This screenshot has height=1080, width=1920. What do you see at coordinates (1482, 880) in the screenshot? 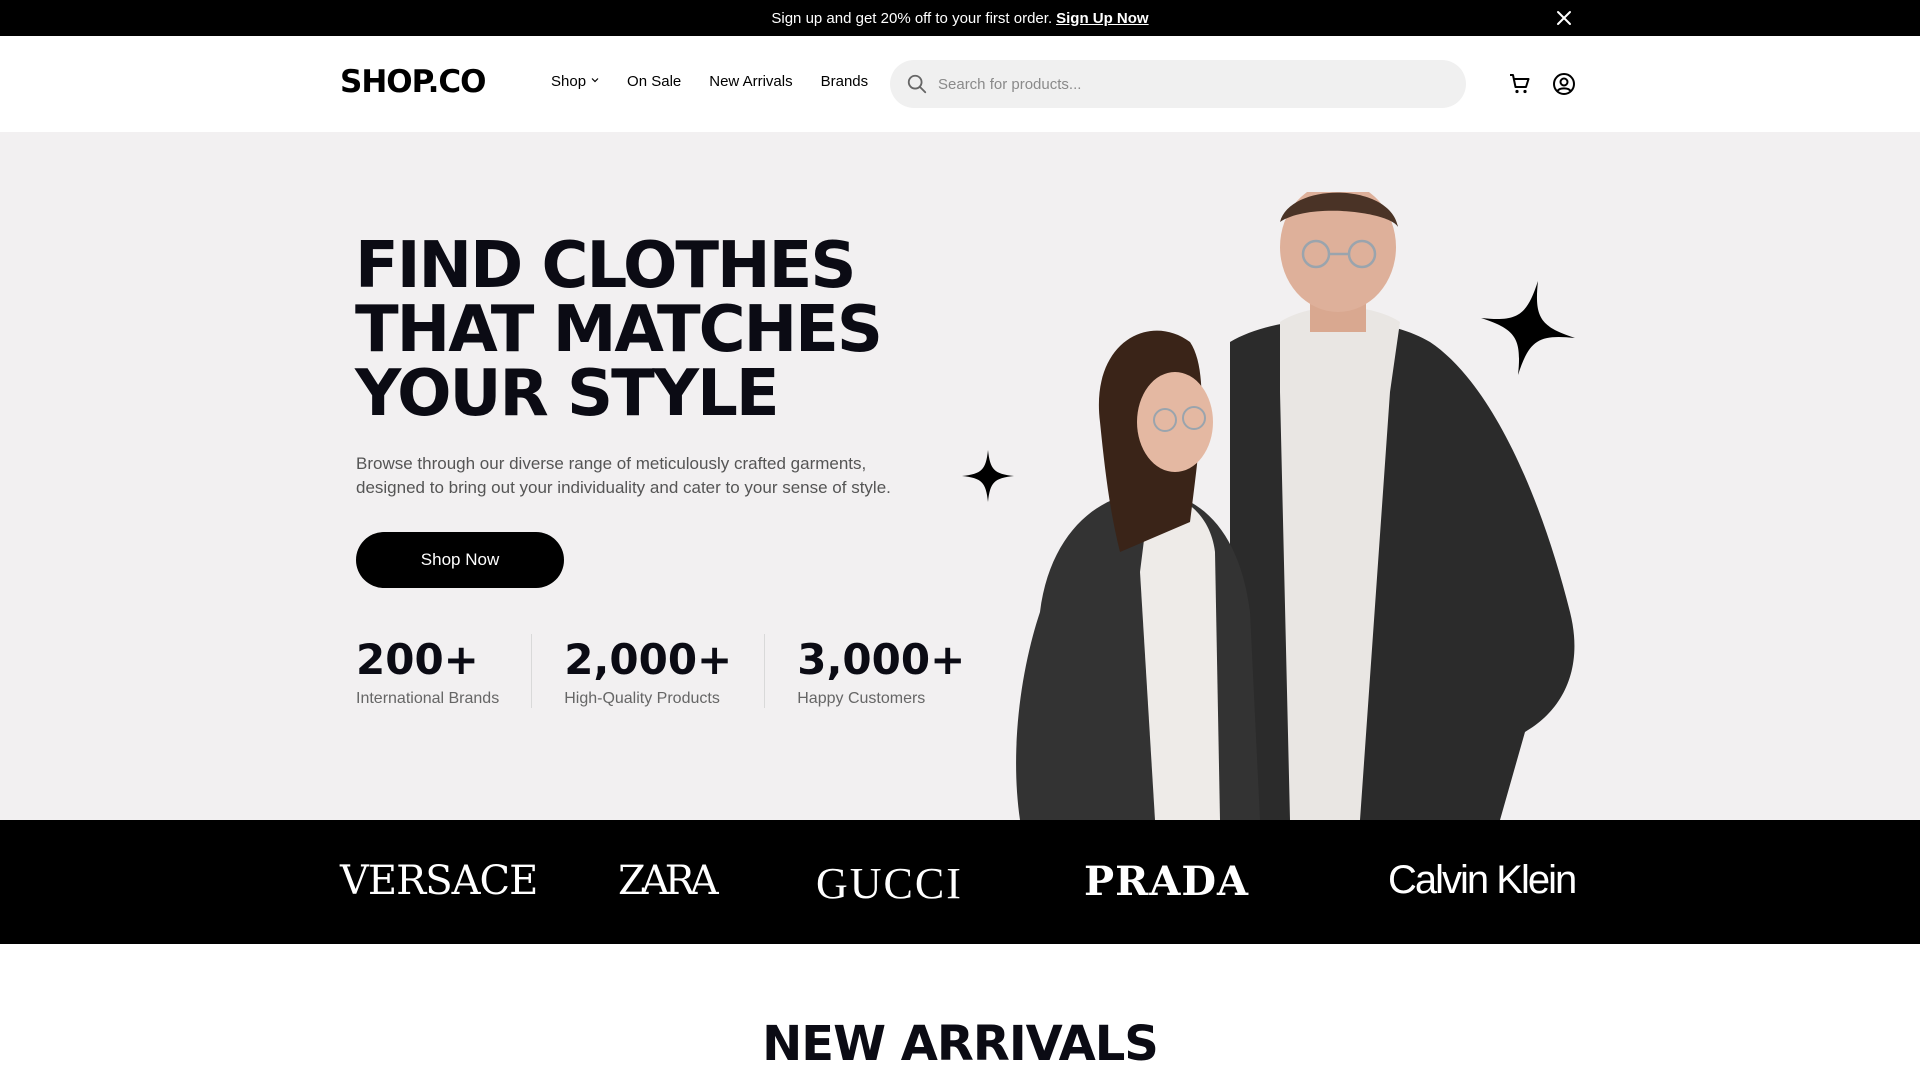
I see `brand-calvin-klein: Calvin Klein` at bounding box center [1482, 880].